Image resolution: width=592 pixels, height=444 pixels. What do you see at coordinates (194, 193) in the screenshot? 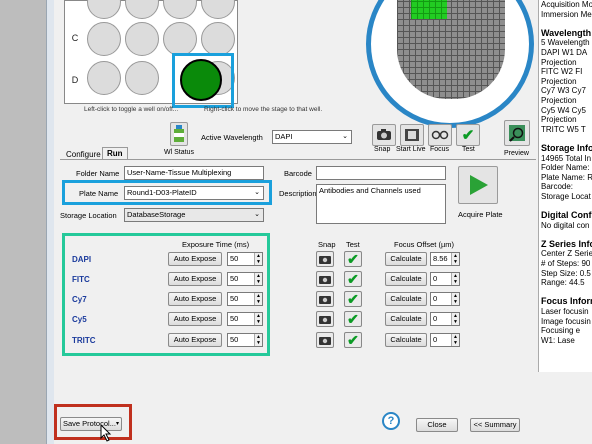
I see `plate-name-field: Round1-D03-PlateID ⌄` at bounding box center [194, 193].